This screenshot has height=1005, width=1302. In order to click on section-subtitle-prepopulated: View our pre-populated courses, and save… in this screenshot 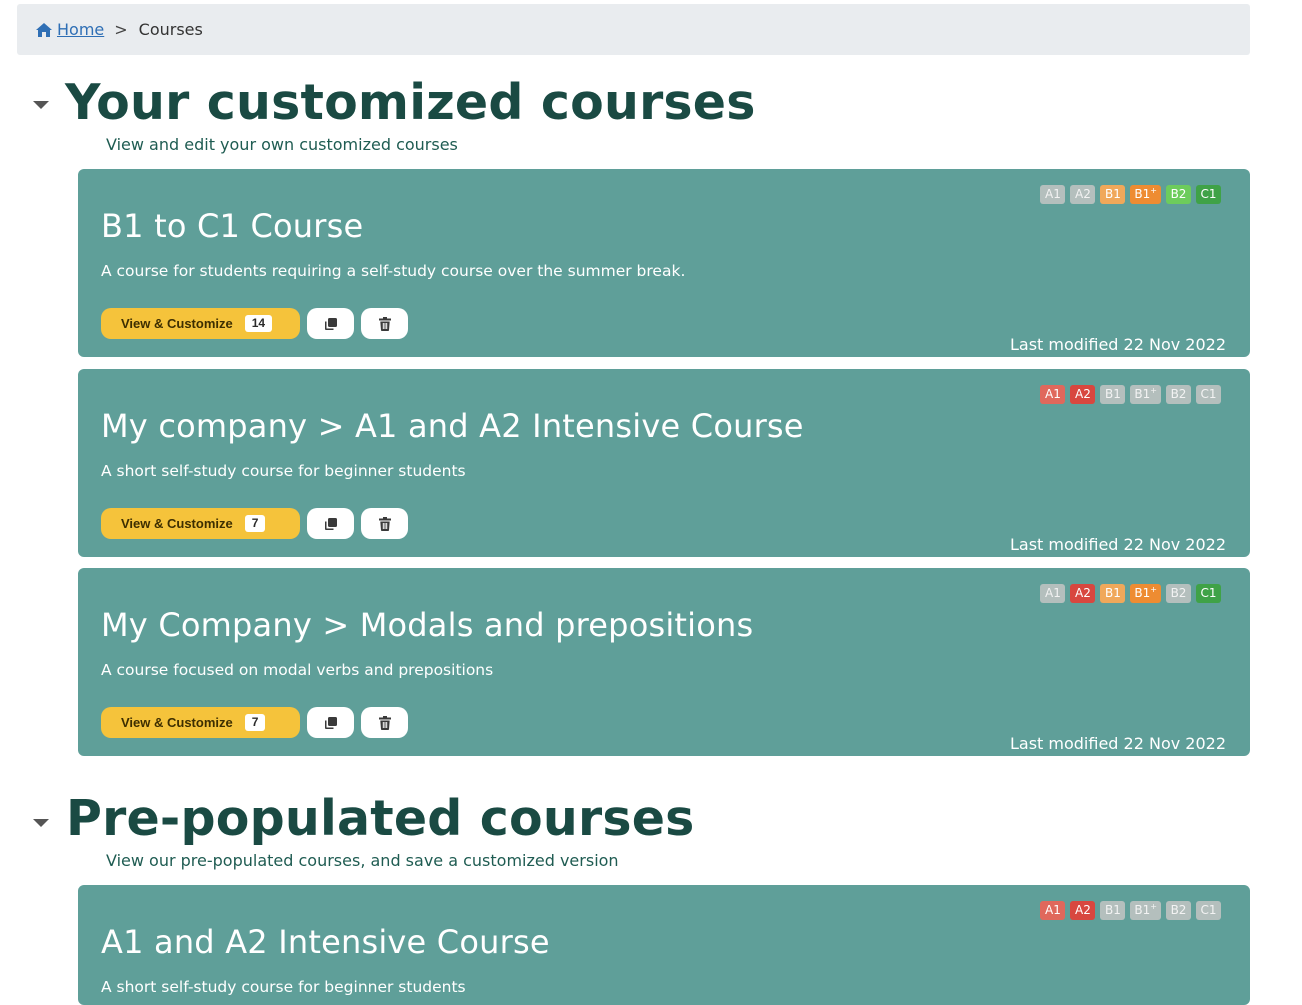, I will do `click(362, 860)`.